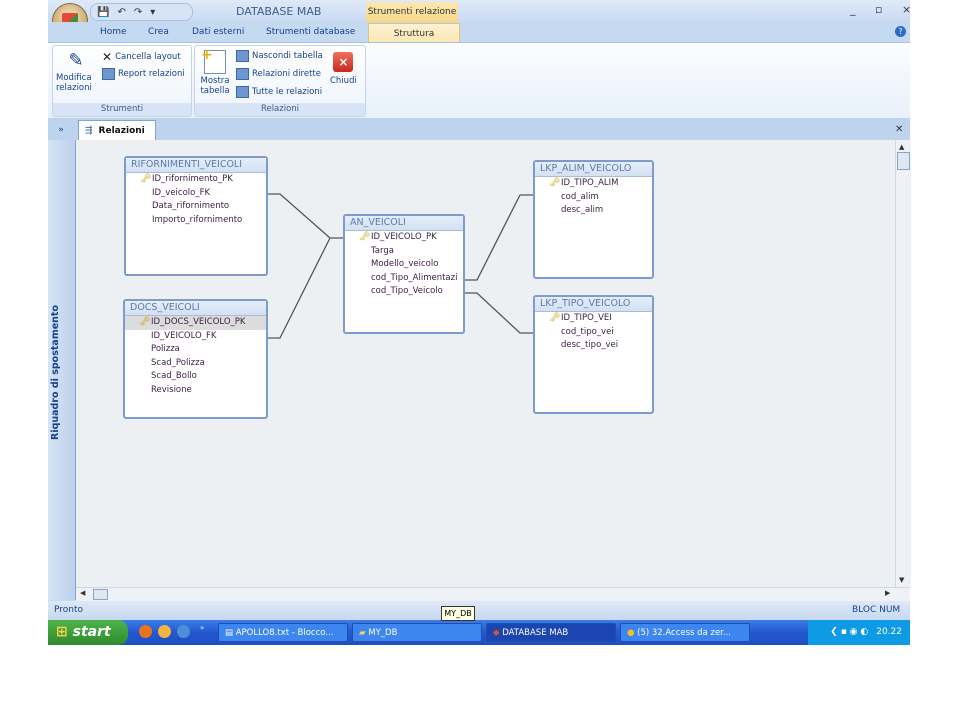 The image size is (959, 719). Describe the element at coordinates (404, 292) in the screenshot. I see `field-row: cod_Tipo_Veicolo` at that location.